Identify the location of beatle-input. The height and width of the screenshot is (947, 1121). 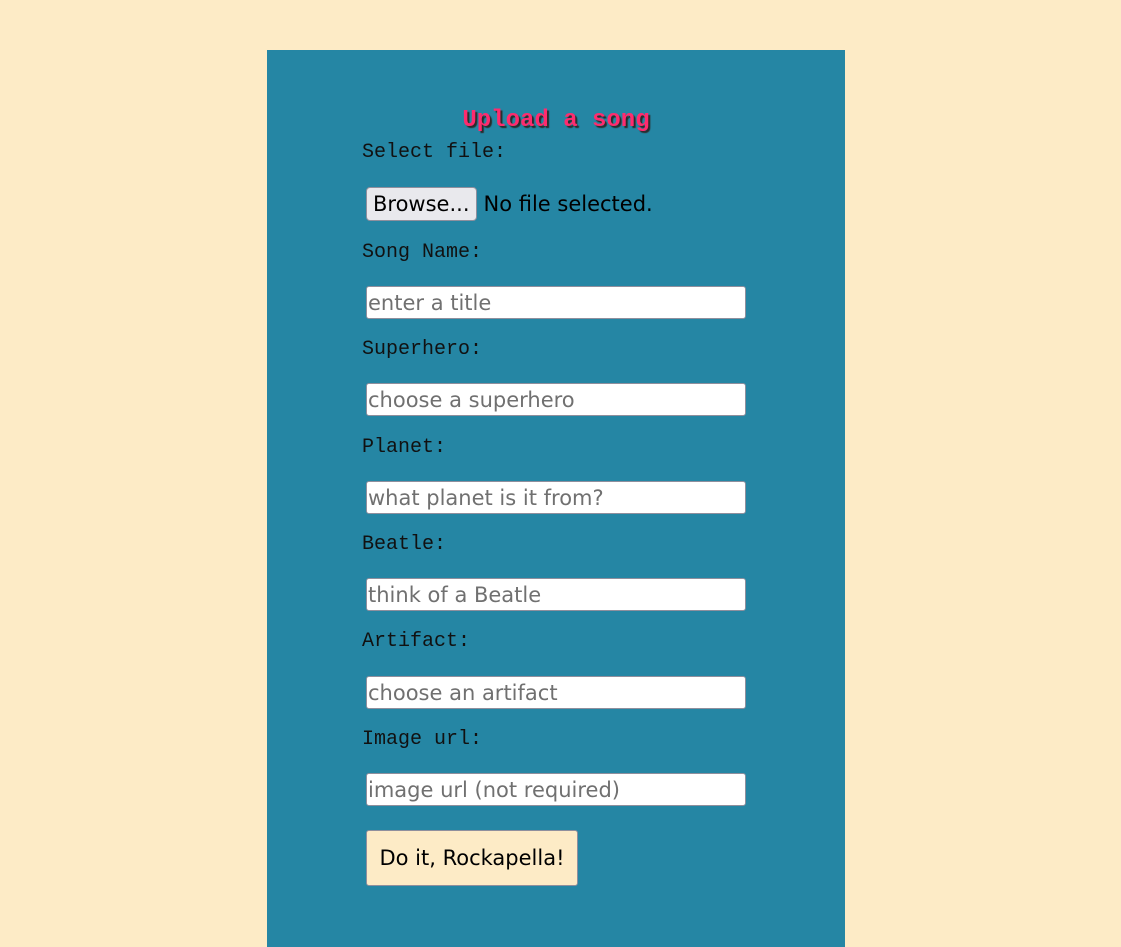
(556, 594).